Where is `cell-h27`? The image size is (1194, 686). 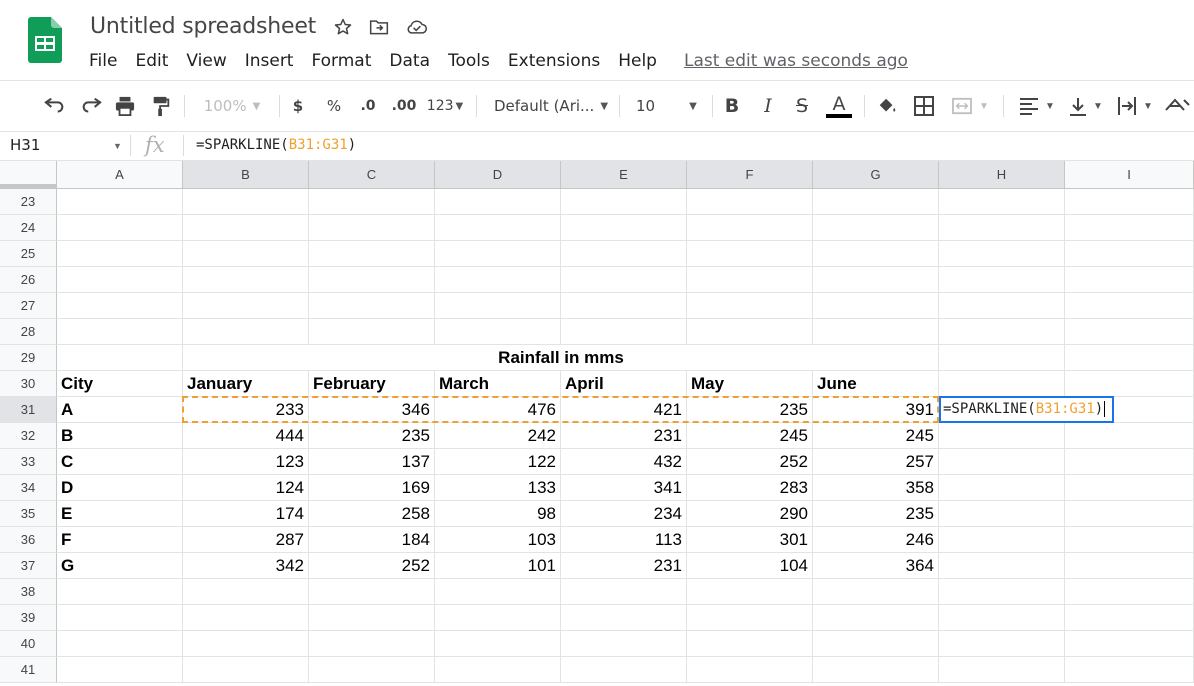 cell-h27 is located at coordinates (1002, 306).